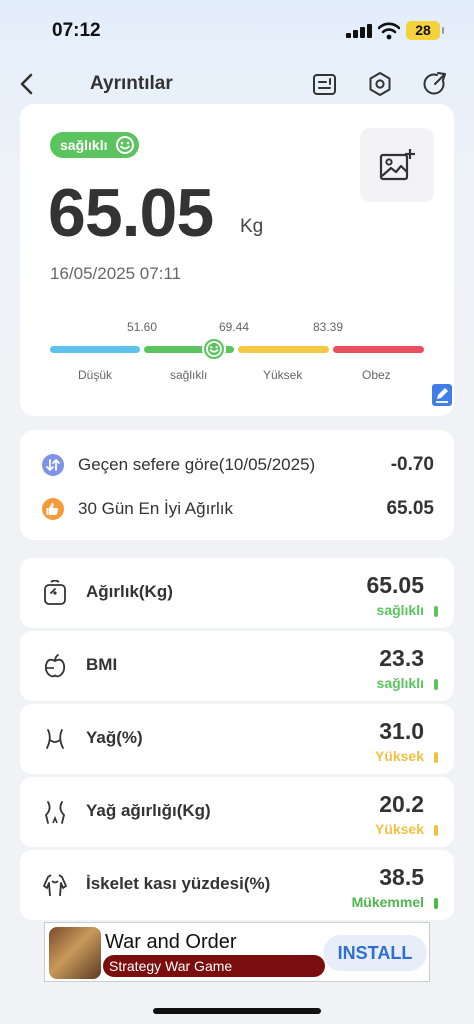 This screenshot has width=474, height=1024. I want to click on add-photo-button, so click(397, 165).